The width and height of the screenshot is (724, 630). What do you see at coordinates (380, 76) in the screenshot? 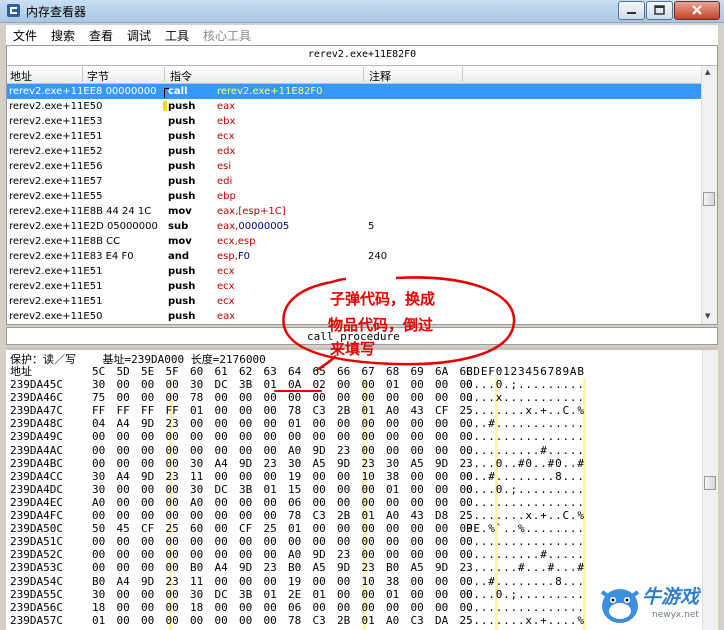
I see `header-comment: 注释` at bounding box center [380, 76].